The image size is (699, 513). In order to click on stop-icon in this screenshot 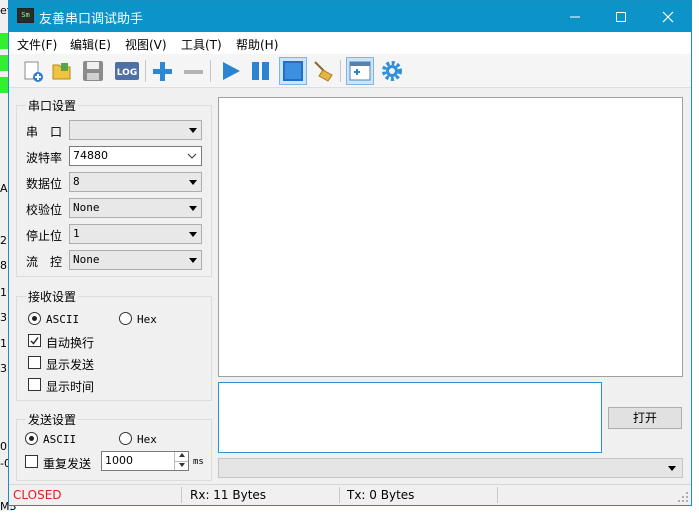, I will do `click(293, 71)`.